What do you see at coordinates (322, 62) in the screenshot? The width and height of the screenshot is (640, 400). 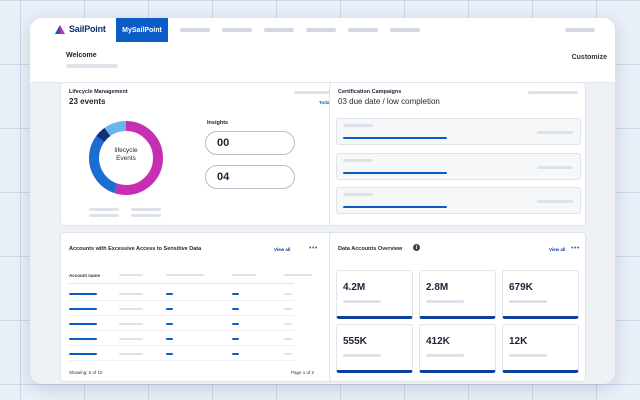 I see `page-header: Welcome Customize` at bounding box center [322, 62].